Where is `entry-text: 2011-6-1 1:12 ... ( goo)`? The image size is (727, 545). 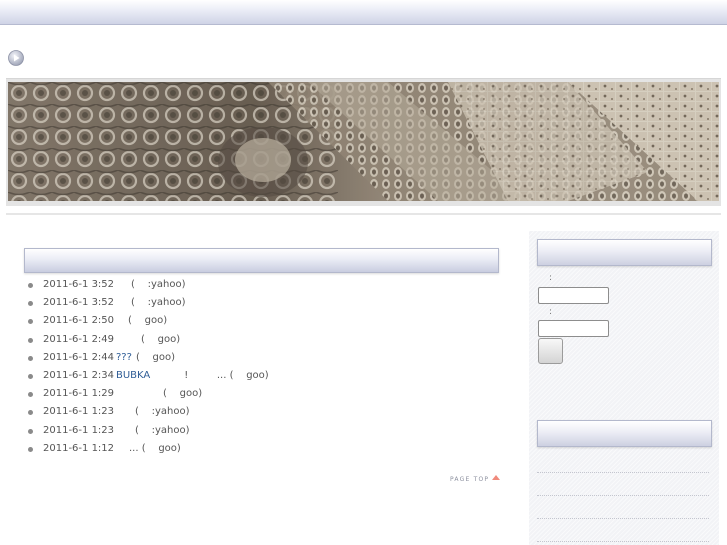
entry-text: 2011-6-1 1:12 ... ( goo) is located at coordinates (112, 449).